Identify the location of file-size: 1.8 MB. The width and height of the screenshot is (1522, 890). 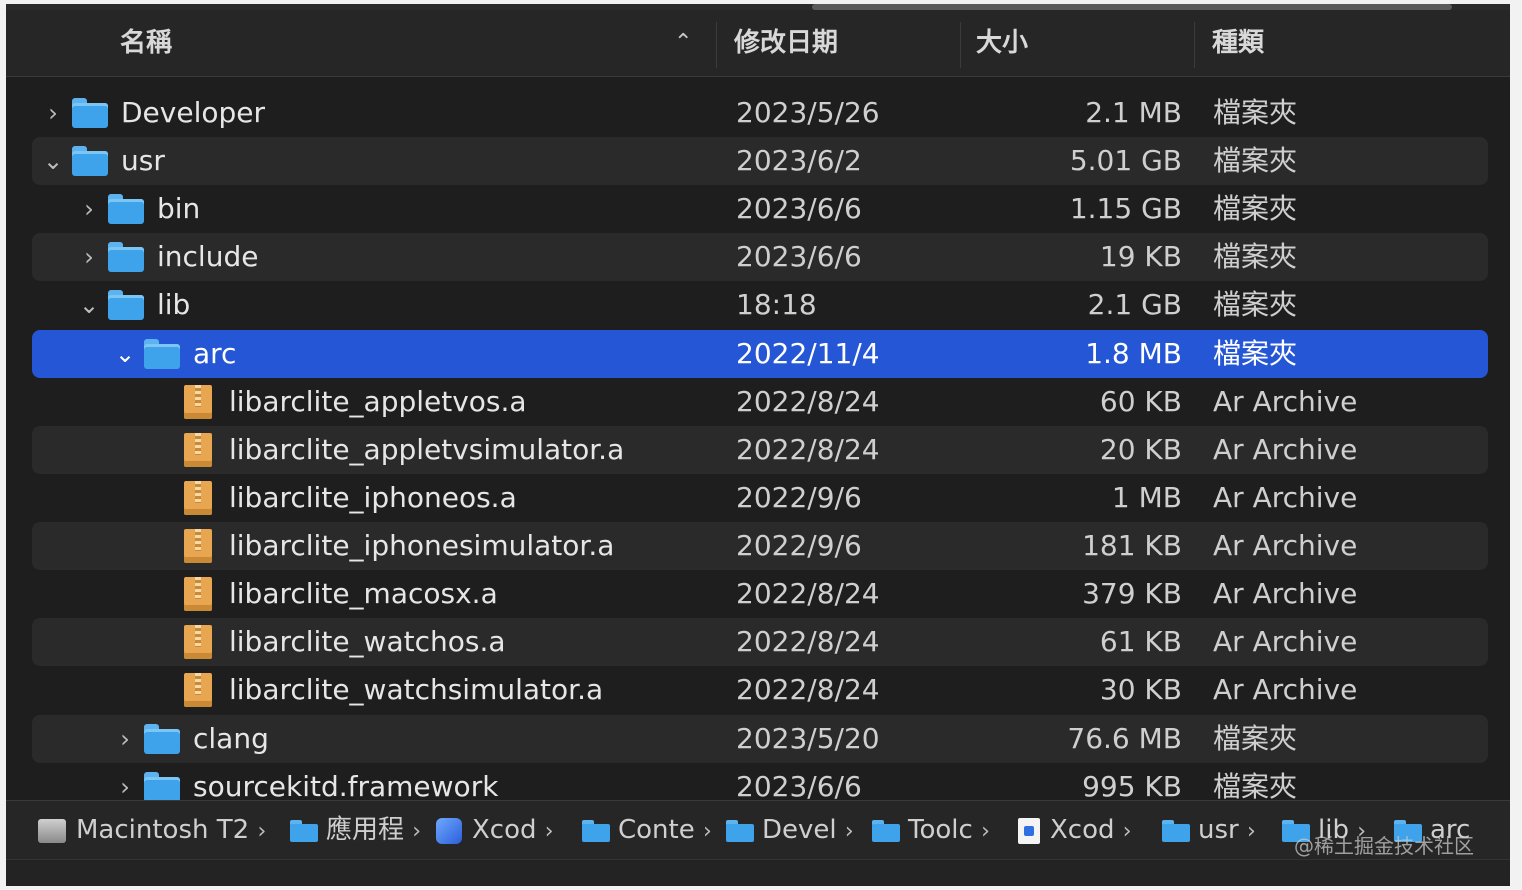
(1133, 353).